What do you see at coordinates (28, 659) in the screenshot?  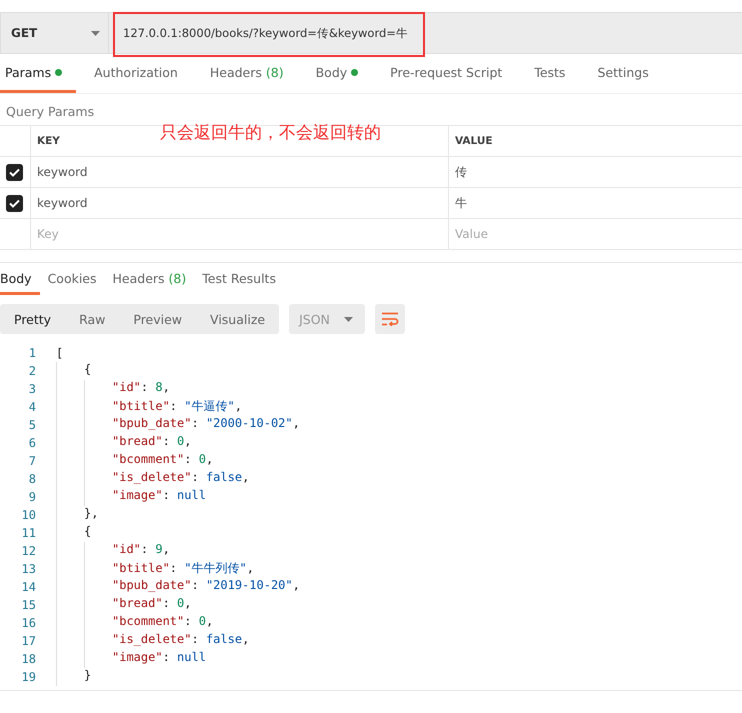 I see `line-number: 18` at bounding box center [28, 659].